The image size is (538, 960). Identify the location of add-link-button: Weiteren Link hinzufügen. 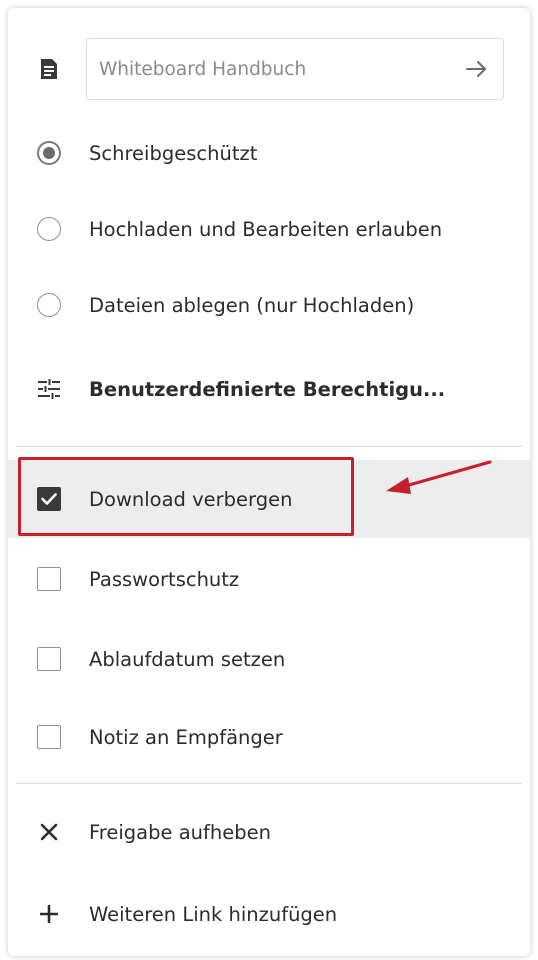
(269, 914).